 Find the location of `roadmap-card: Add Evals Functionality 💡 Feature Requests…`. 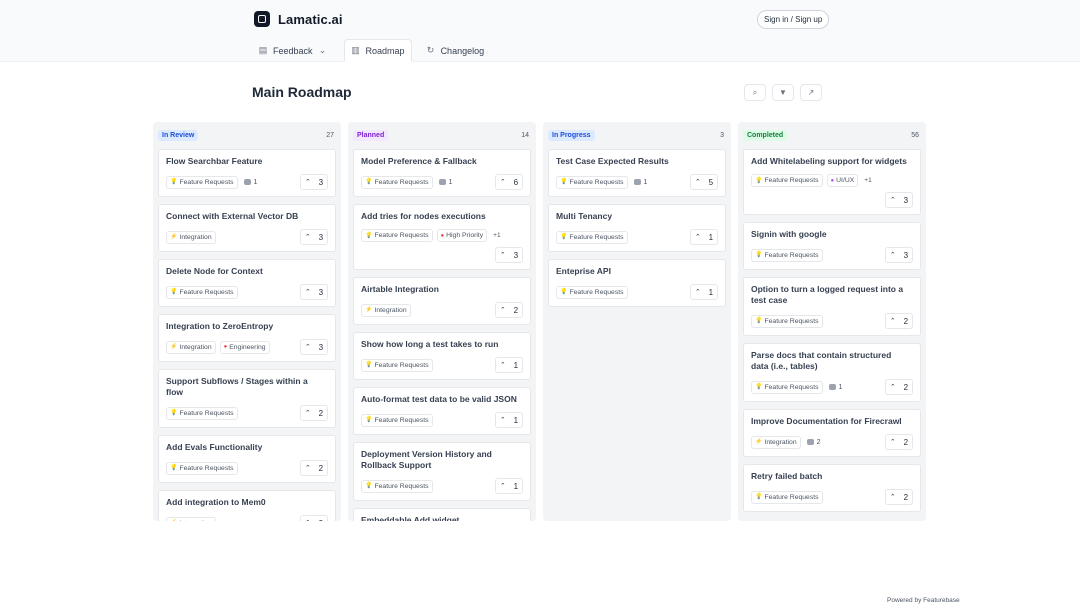

roadmap-card: Add Evals Functionality 💡 Feature Requests… is located at coordinates (247, 459).